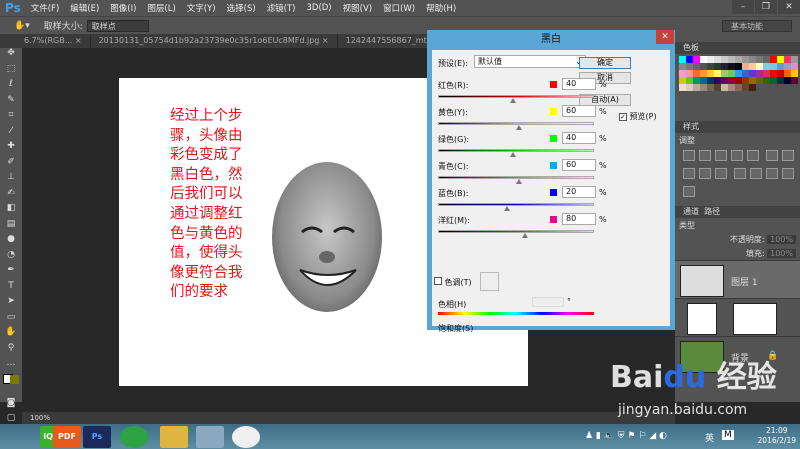 This screenshot has height=449, width=800. I want to click on pdf-app-icon: PDF, so click(67, 437).